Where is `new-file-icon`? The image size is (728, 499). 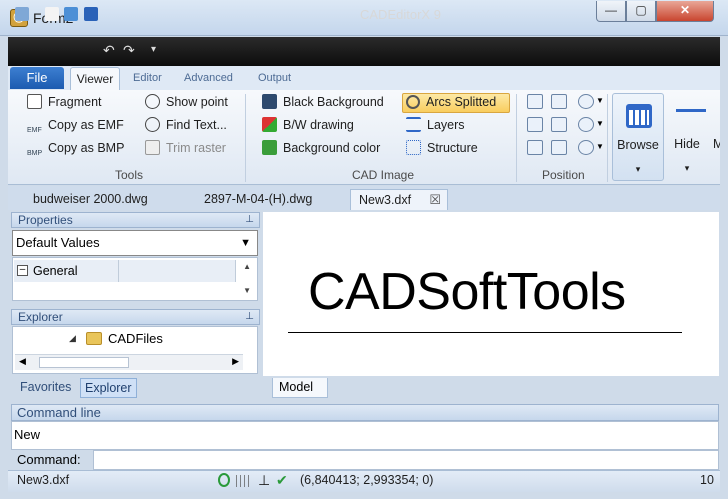
new-file-icon is located at coordinates (52, 14).